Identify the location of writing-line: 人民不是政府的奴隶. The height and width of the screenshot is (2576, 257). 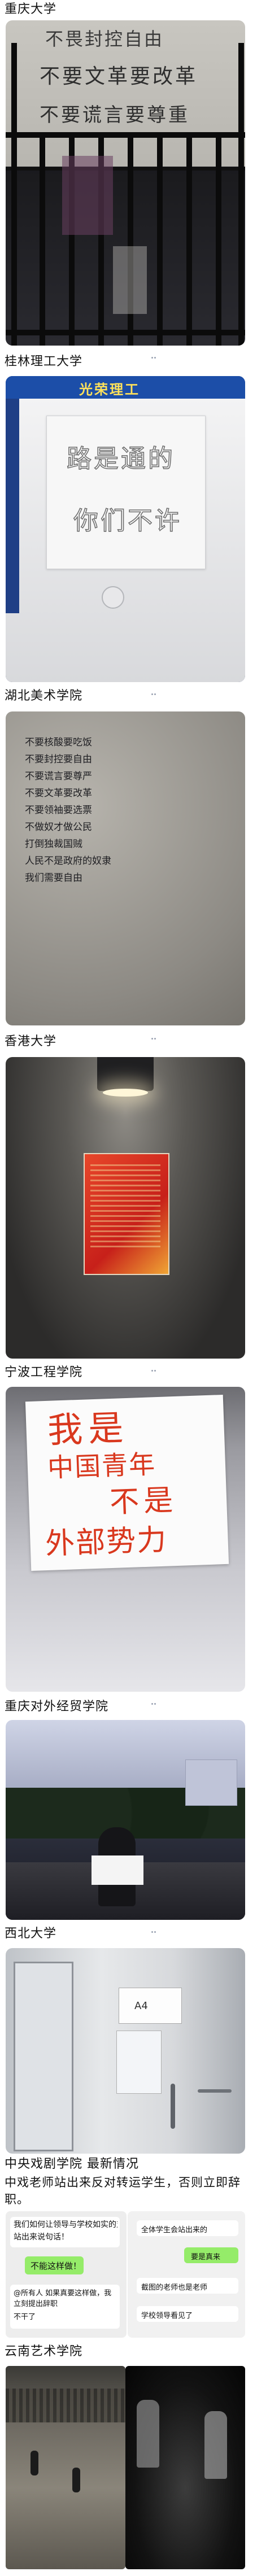
(68, 861).